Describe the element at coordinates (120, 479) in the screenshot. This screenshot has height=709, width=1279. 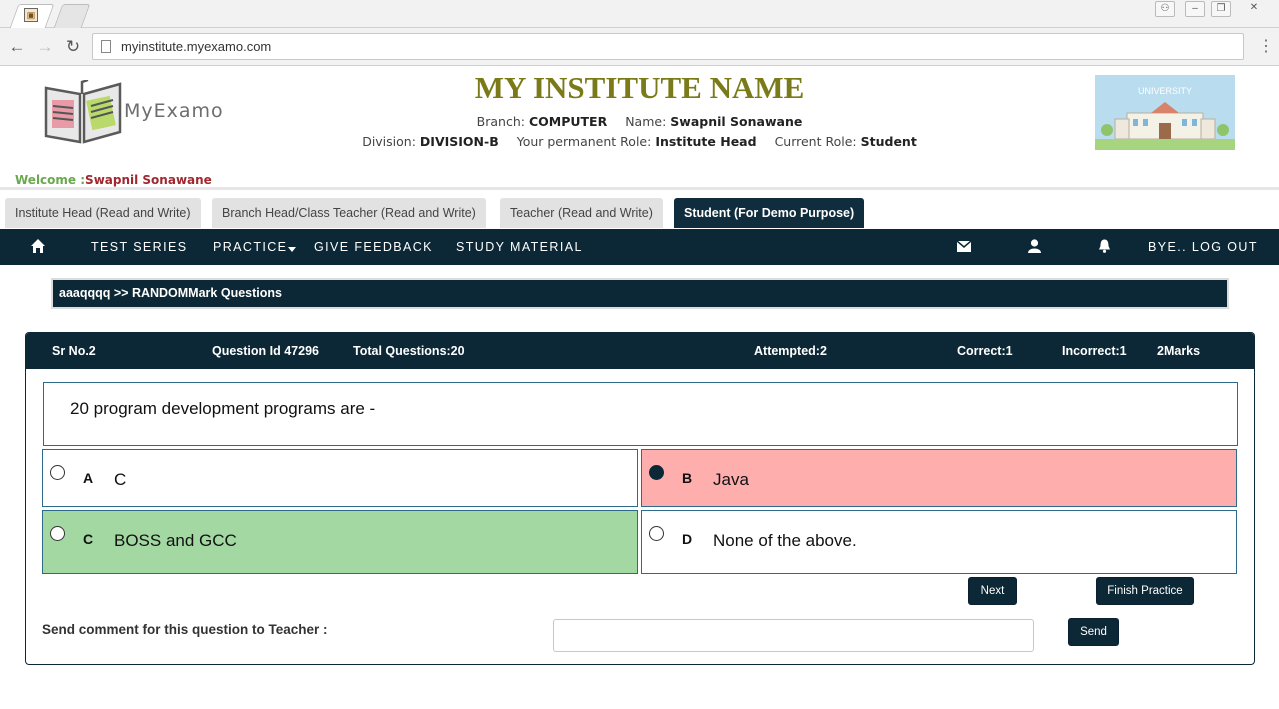
I see `option-a-text: C` at that location.